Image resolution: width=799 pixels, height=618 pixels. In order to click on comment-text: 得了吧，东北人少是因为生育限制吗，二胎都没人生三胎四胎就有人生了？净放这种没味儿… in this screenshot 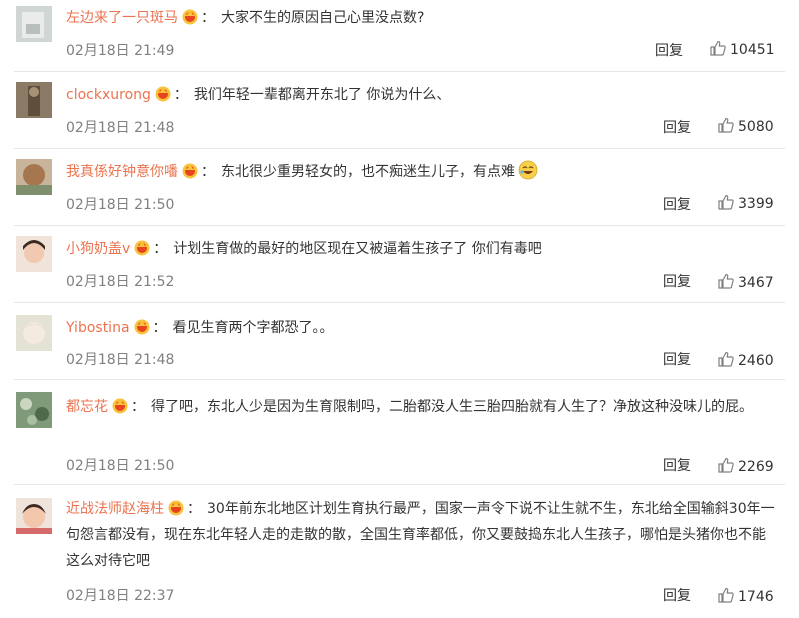, I will do `click(452, 407)`.